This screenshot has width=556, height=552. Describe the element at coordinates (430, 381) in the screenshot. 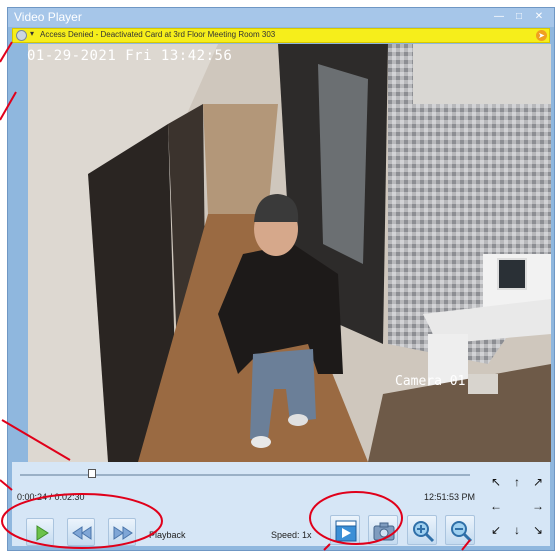

I see `camera-label: Camera 01` at that location.